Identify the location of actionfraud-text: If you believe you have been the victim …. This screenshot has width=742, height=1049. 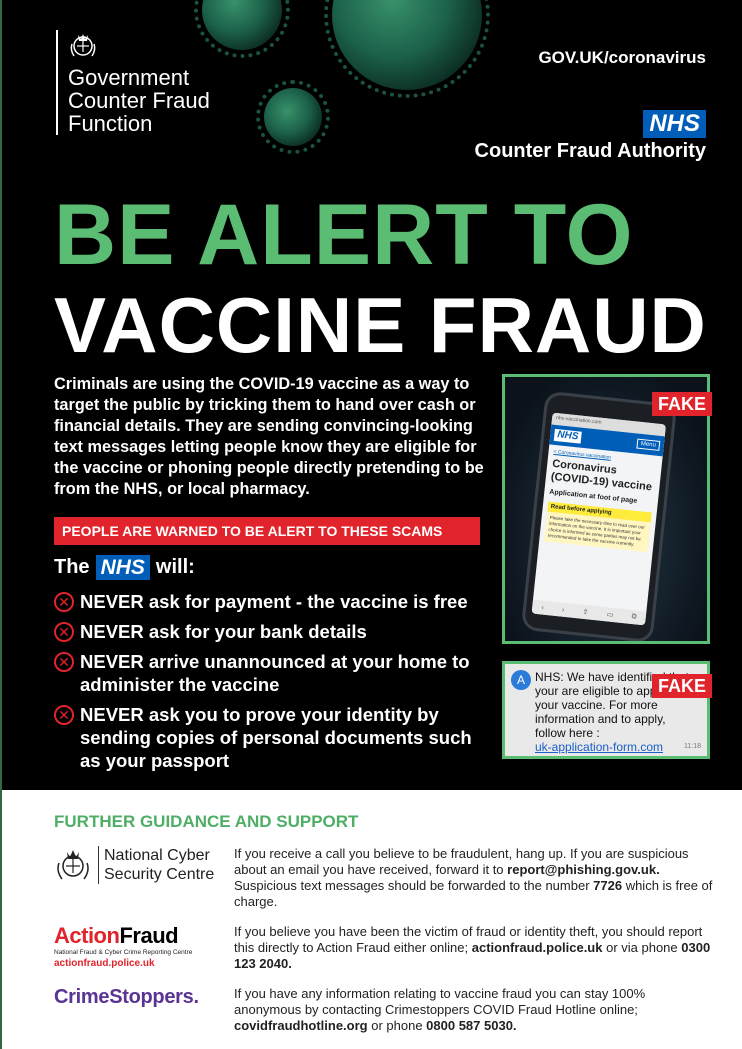
(474, 948).